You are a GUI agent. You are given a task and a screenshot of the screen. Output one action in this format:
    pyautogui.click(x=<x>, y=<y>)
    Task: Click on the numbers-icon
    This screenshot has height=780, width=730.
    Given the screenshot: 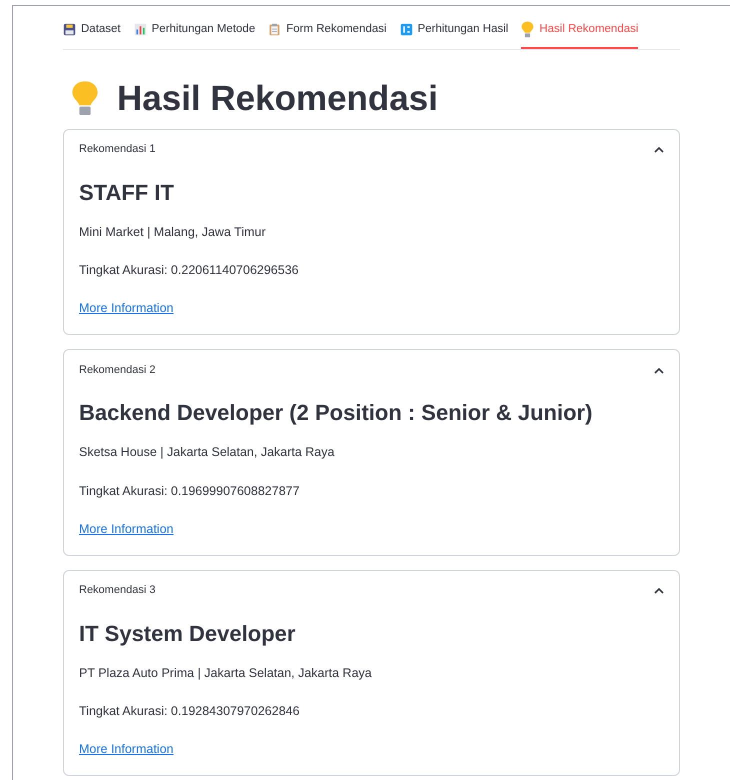 What is the action you would take?
    pyautogui.click(x=406, y=29)
    